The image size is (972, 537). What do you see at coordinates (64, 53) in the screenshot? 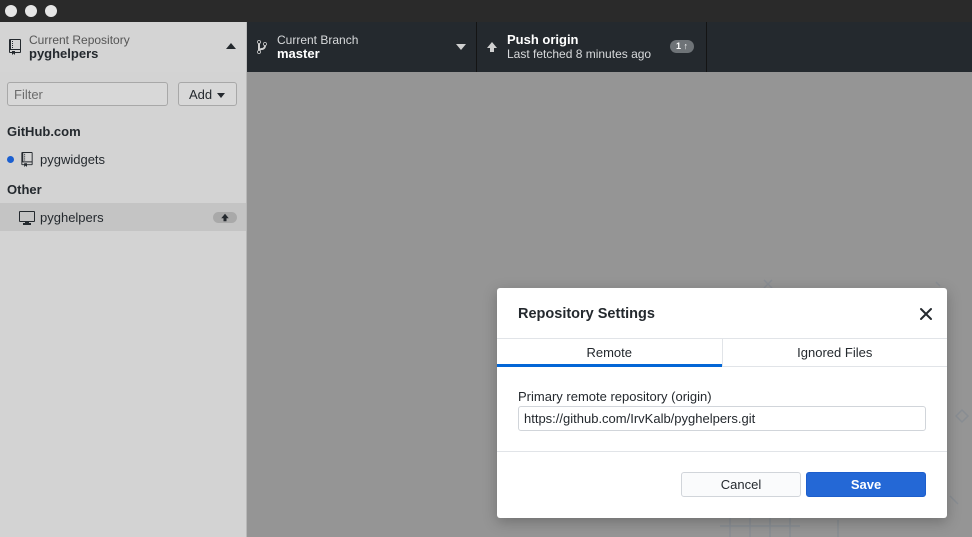
I see `current-repository-name: pyghelpers` at bounding box center [64, 53].